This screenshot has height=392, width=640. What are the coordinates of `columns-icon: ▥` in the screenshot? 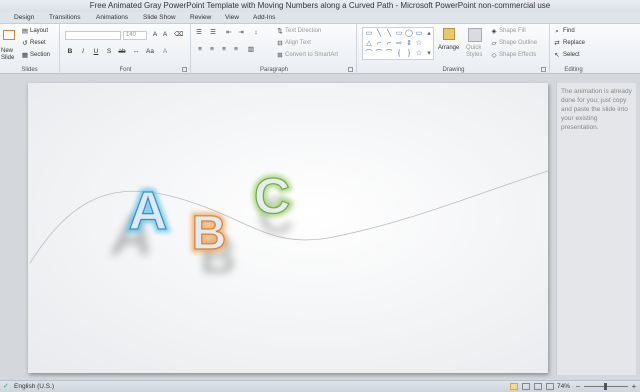 It's located at (251, 50).